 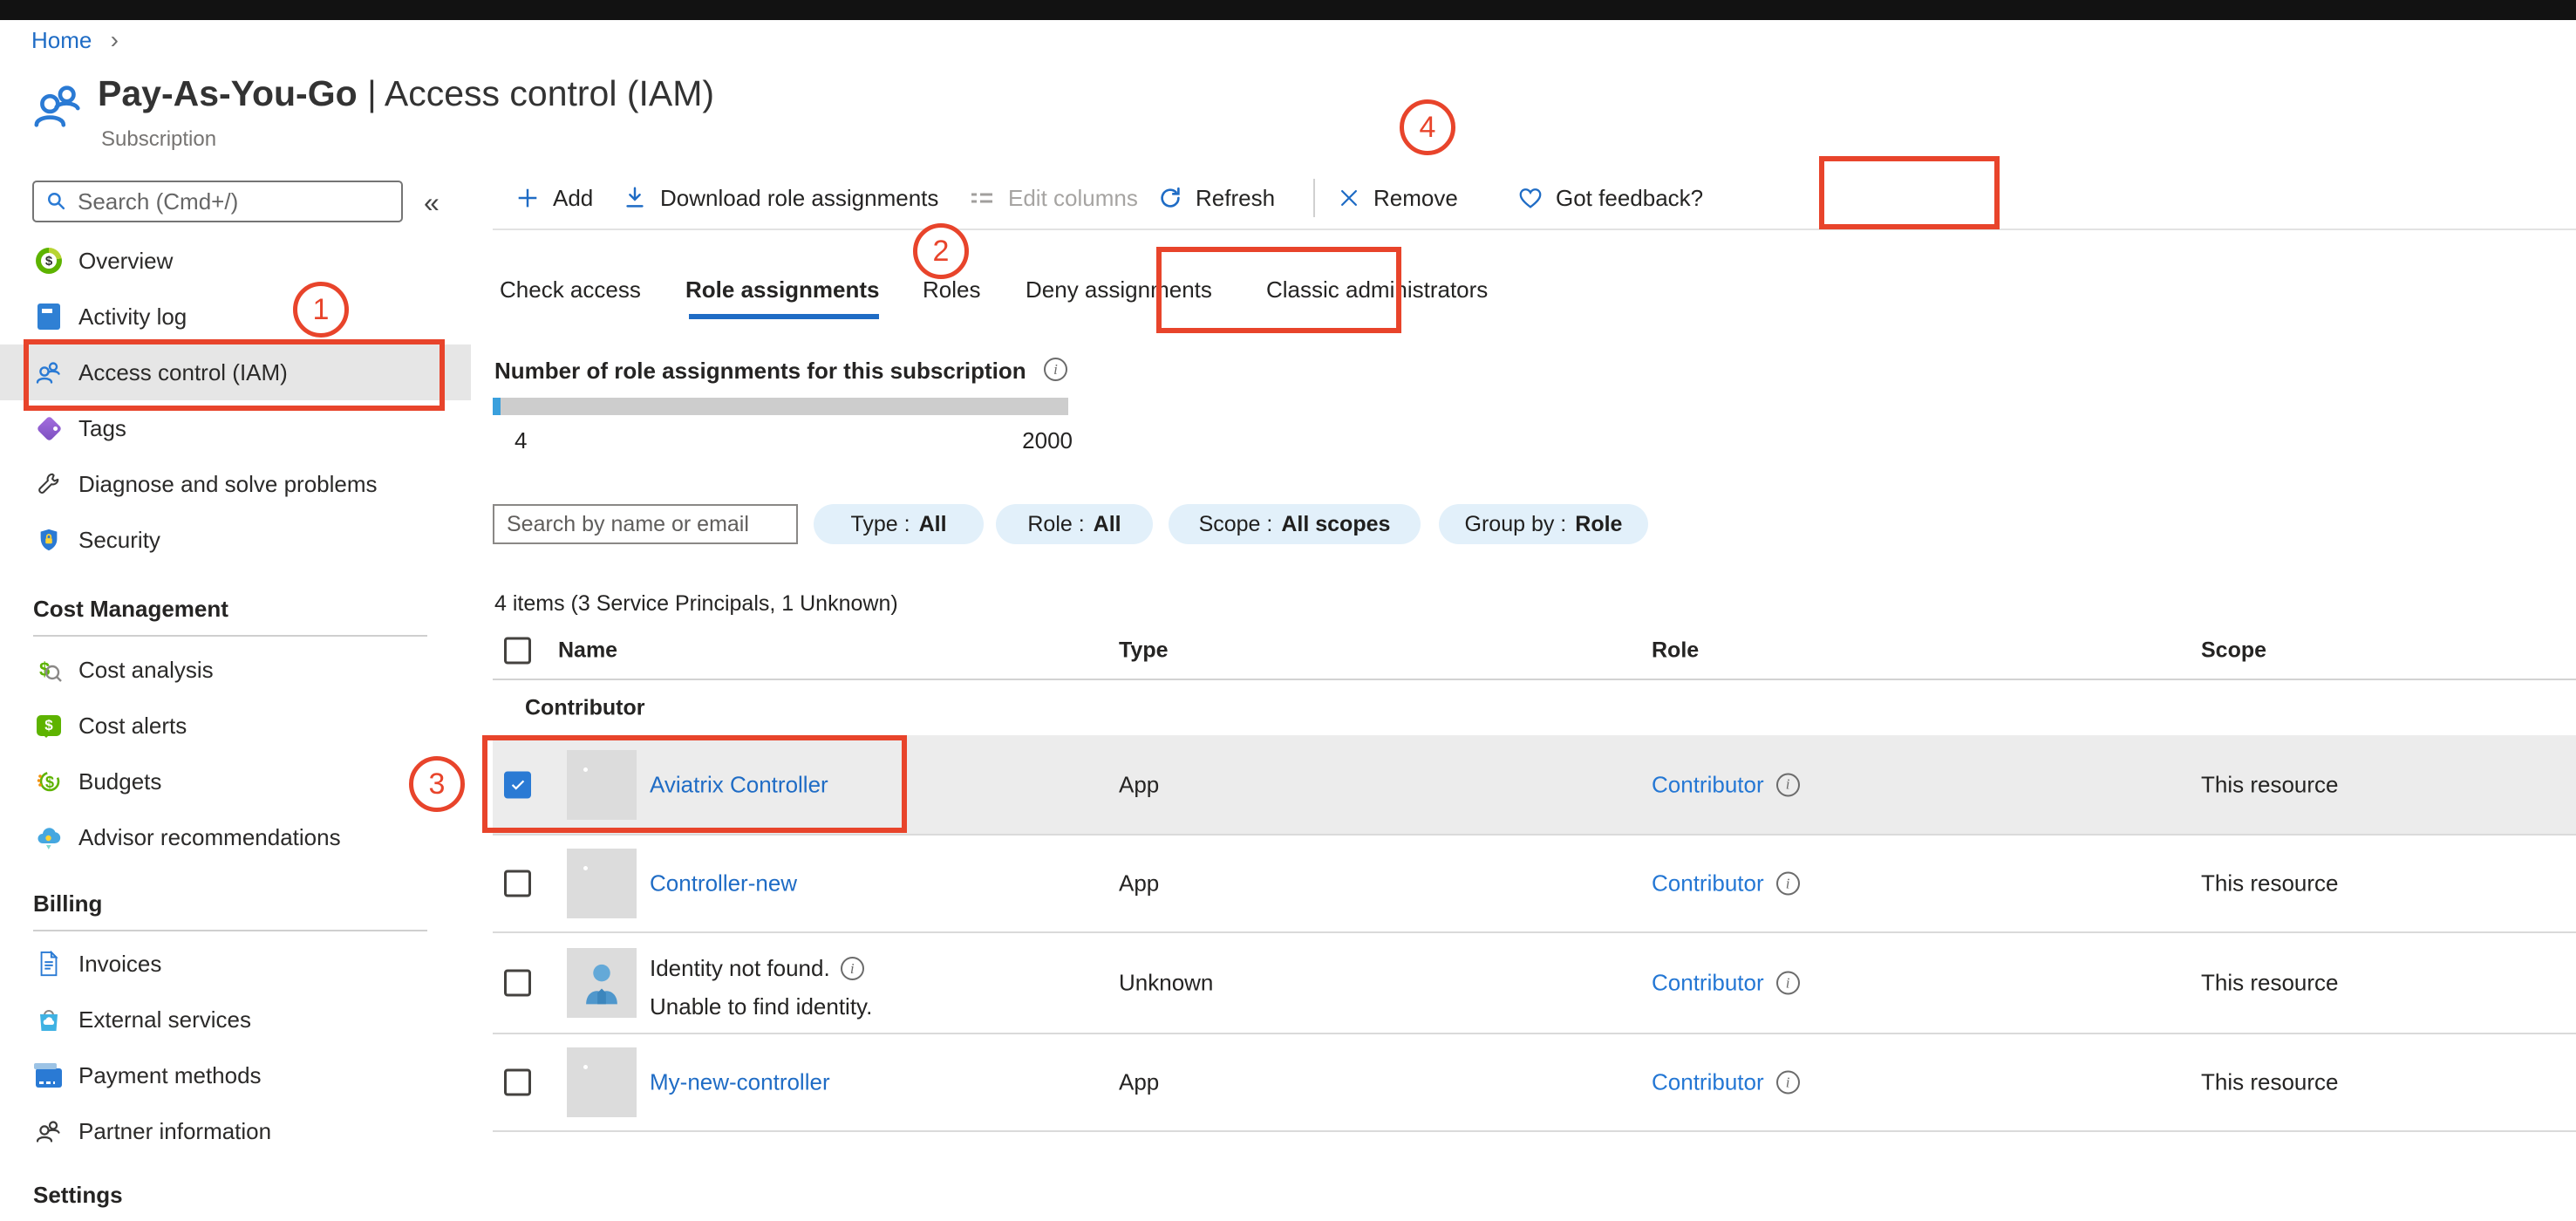 I want to click on filter-pill-type: Type : All, so click(x=899, y=524).